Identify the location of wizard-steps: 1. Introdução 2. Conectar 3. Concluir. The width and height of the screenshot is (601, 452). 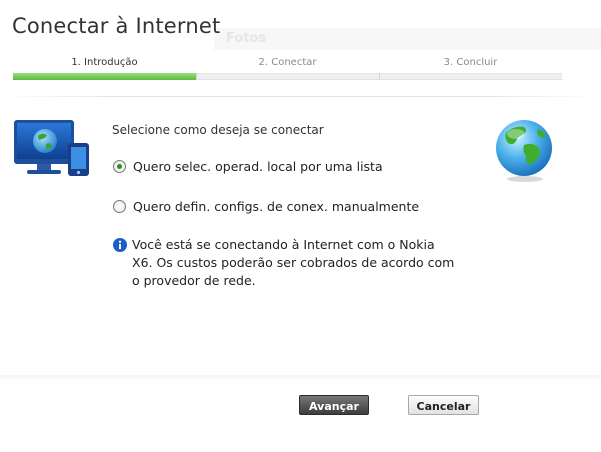
(287, 68).